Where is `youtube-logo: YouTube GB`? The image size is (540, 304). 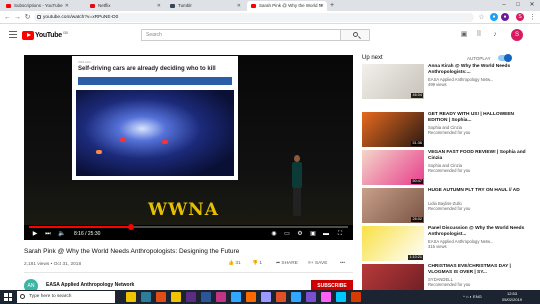
youtube-logo: YouTube GB is located at coordinates (45, 35).